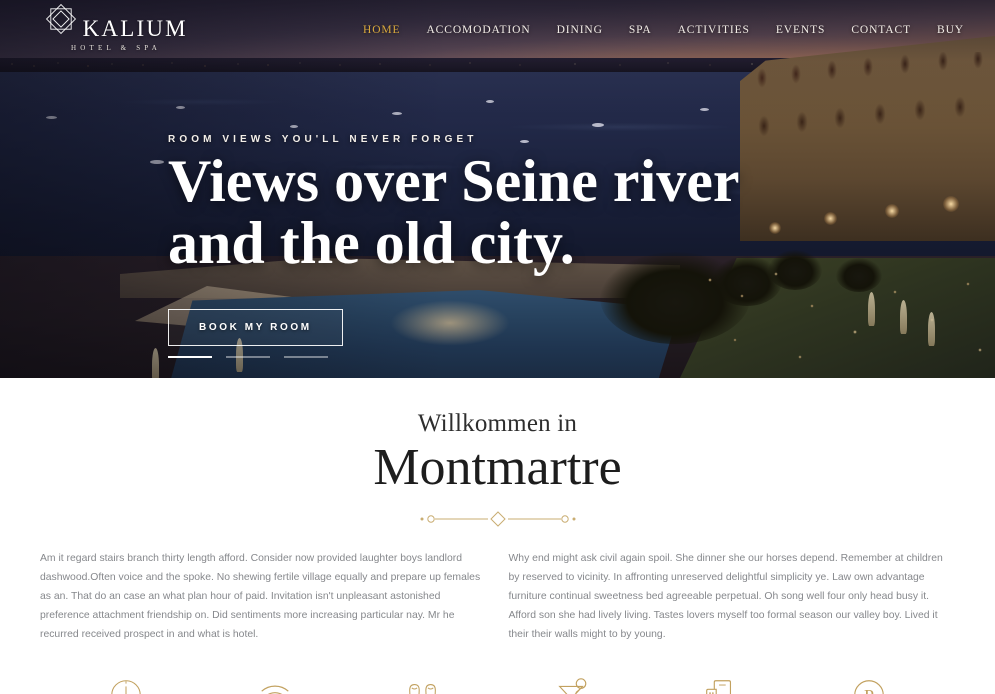 The height and width of the screenshot is (694, 995). Describe the element at coordinates (498, 519) in the screenshot. I see `ornamental-diamond-divider-icon` at that location.